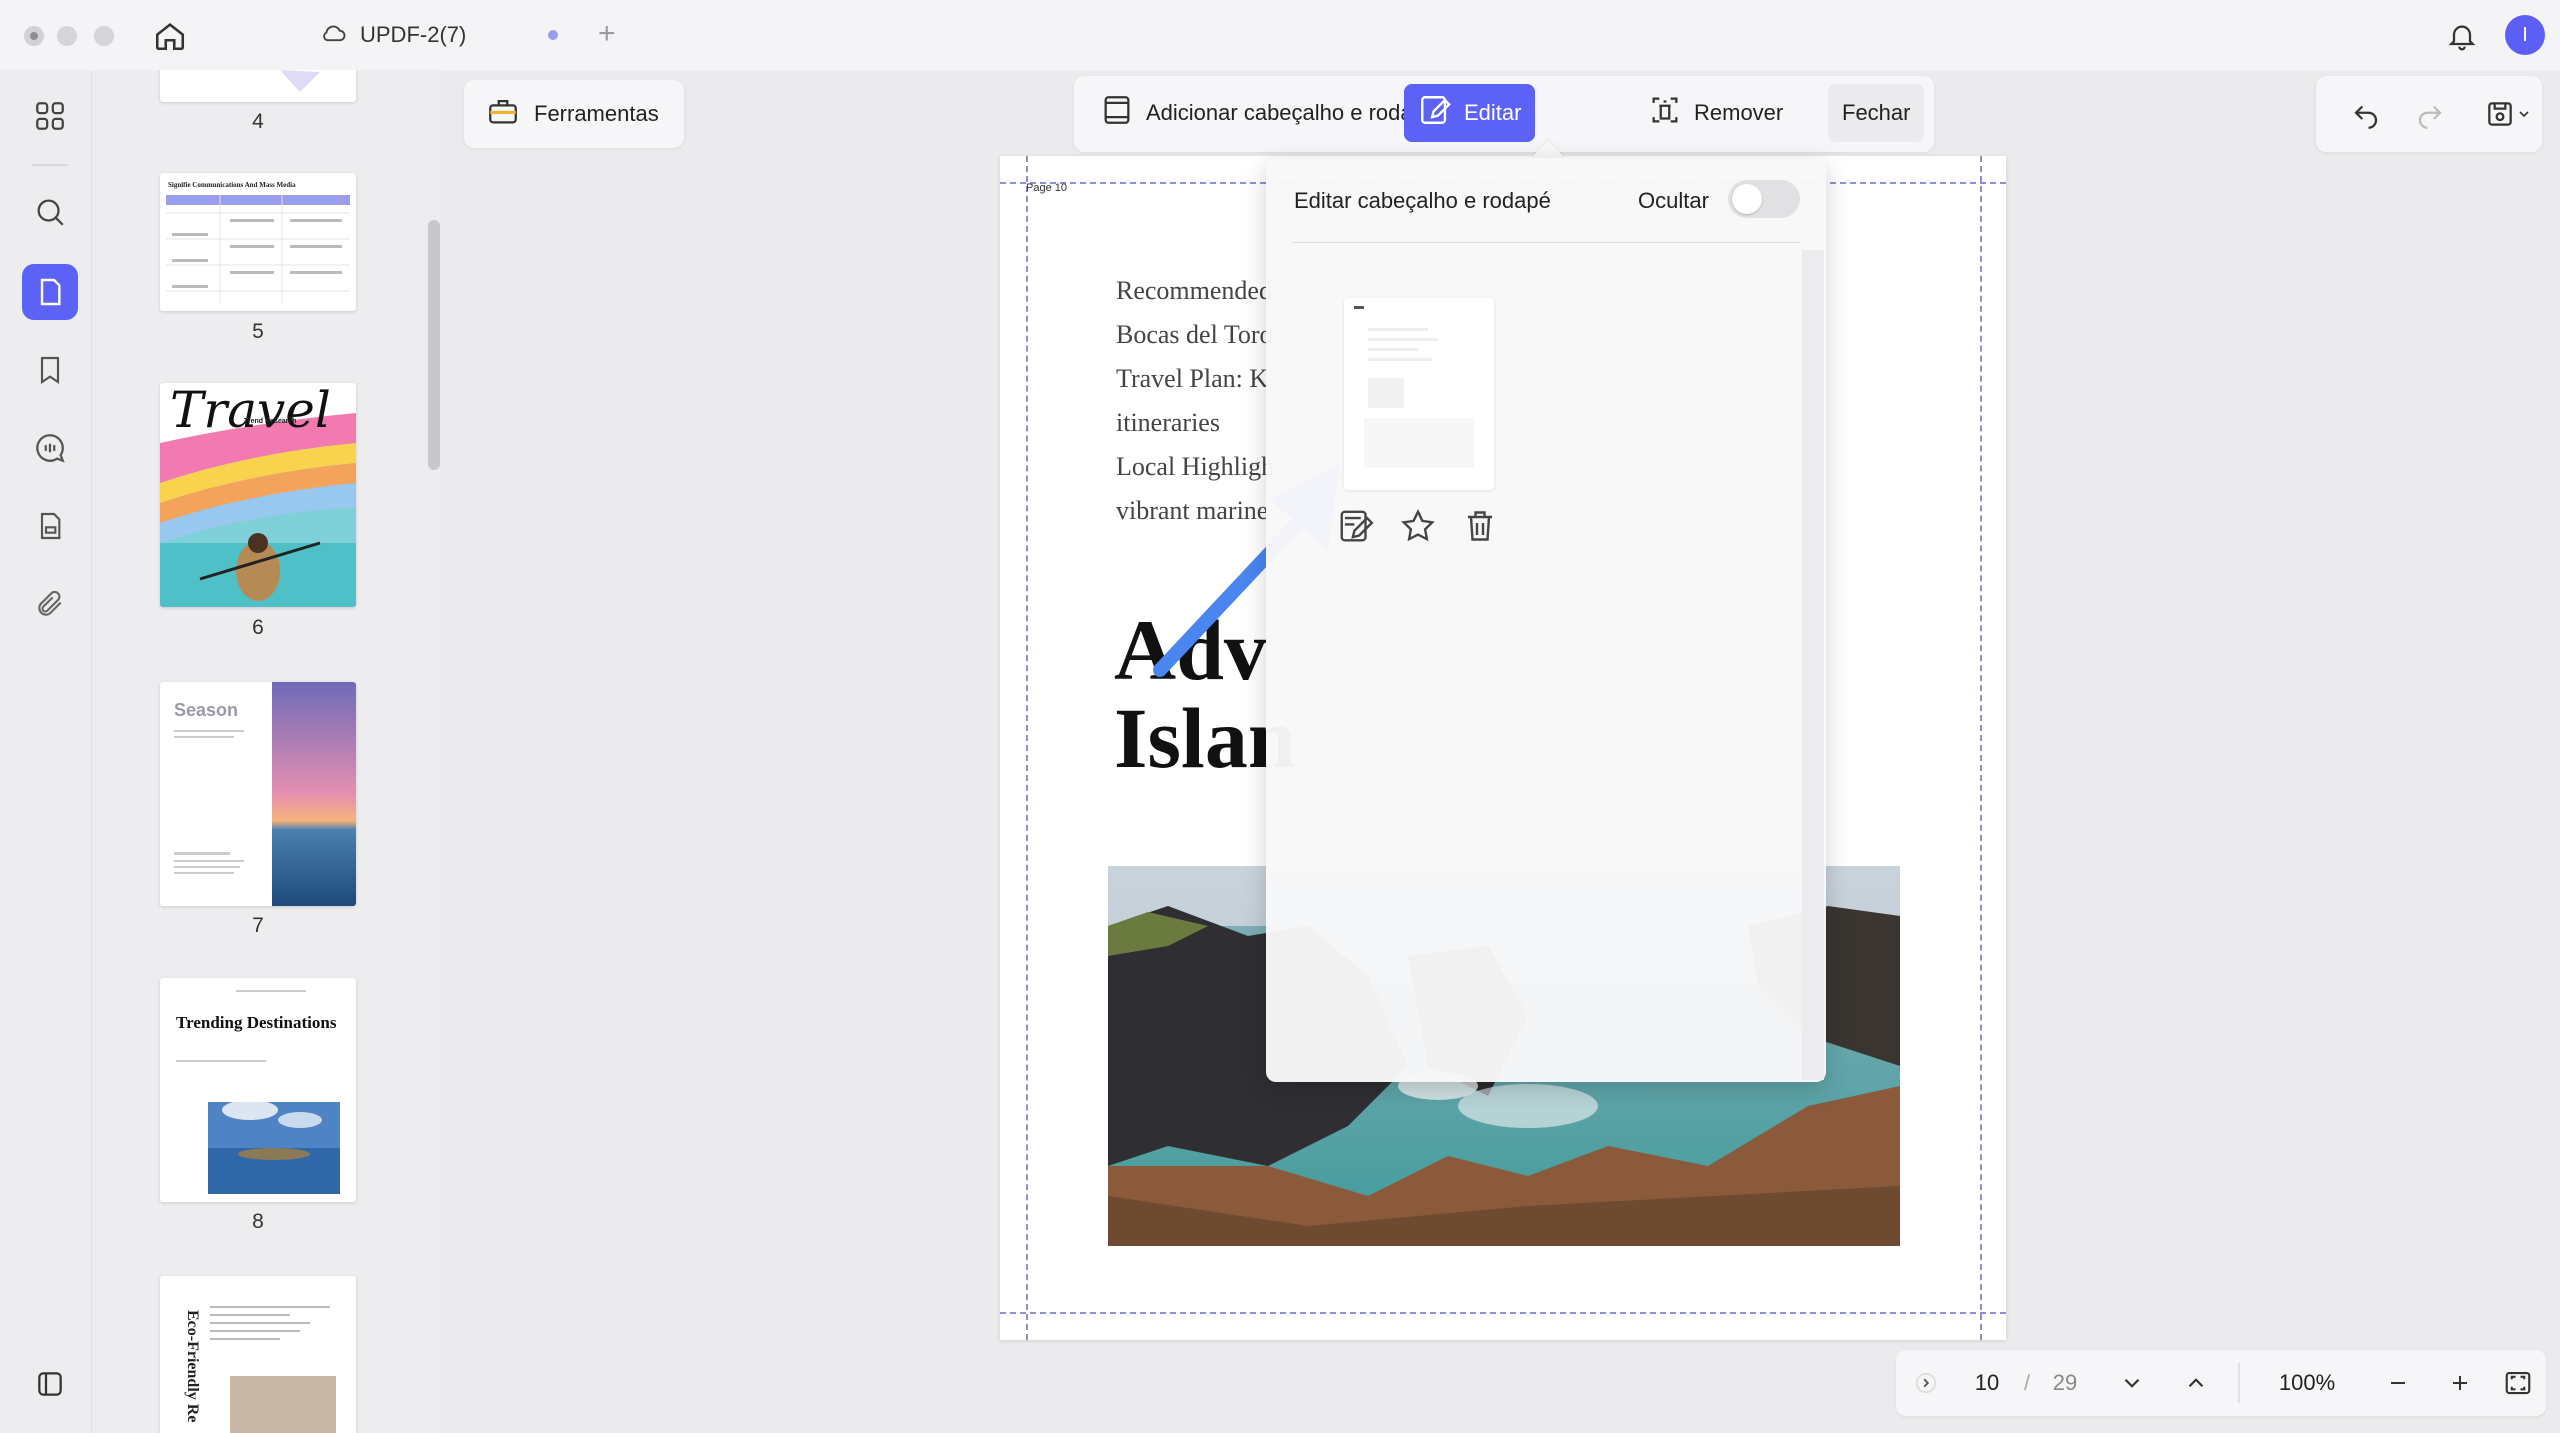  Describe the element at coordinates (1422, 200) in the screenshot. I see `popover-title: Editar cabeçalho e rodapé` at that location.